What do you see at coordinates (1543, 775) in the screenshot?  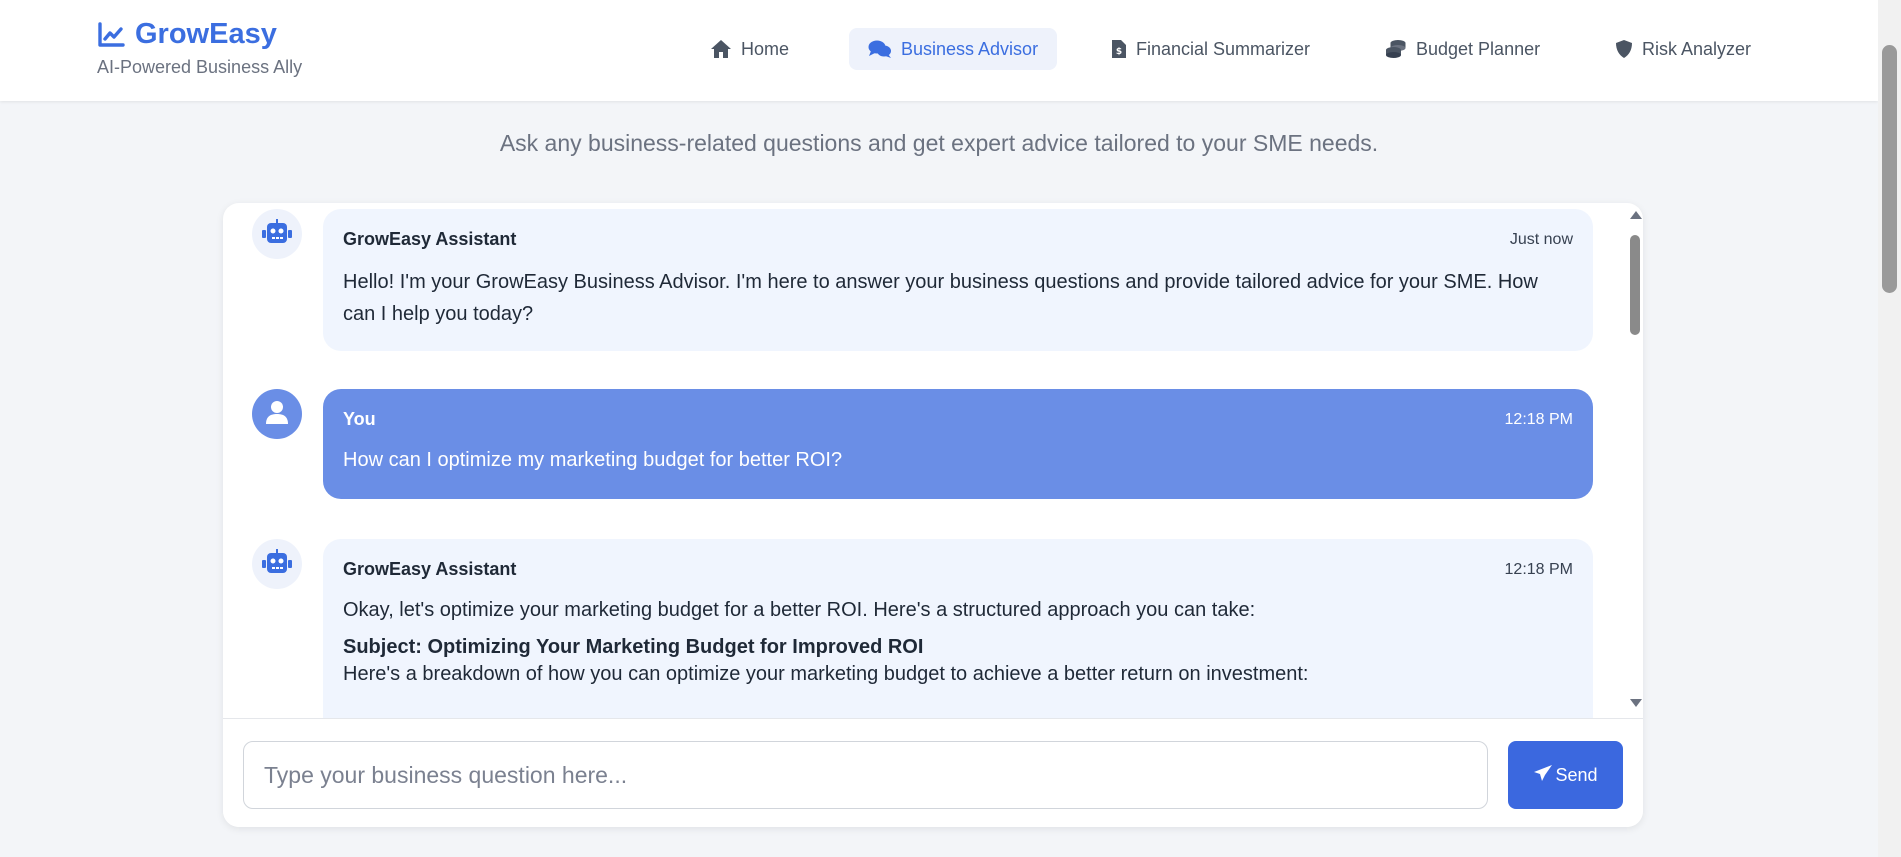 I see `paper-plane-icon` at bounding box center [1543, 775].